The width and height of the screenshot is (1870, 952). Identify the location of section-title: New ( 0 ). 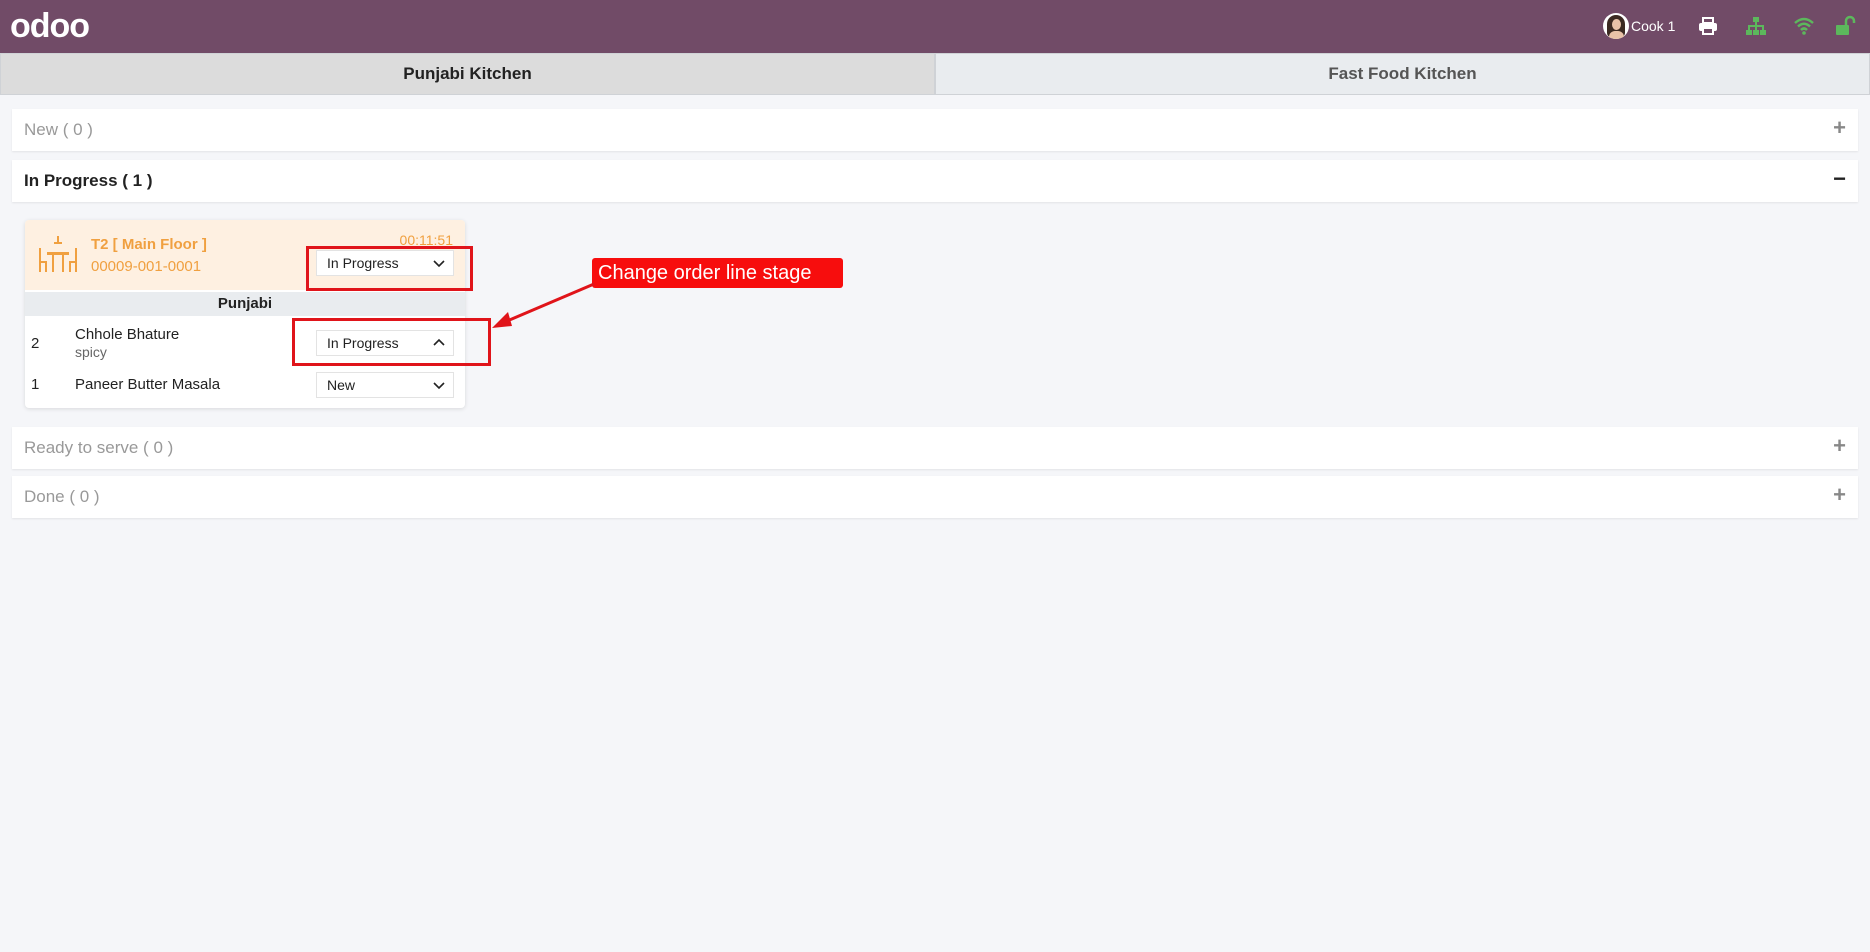
(58, 129).